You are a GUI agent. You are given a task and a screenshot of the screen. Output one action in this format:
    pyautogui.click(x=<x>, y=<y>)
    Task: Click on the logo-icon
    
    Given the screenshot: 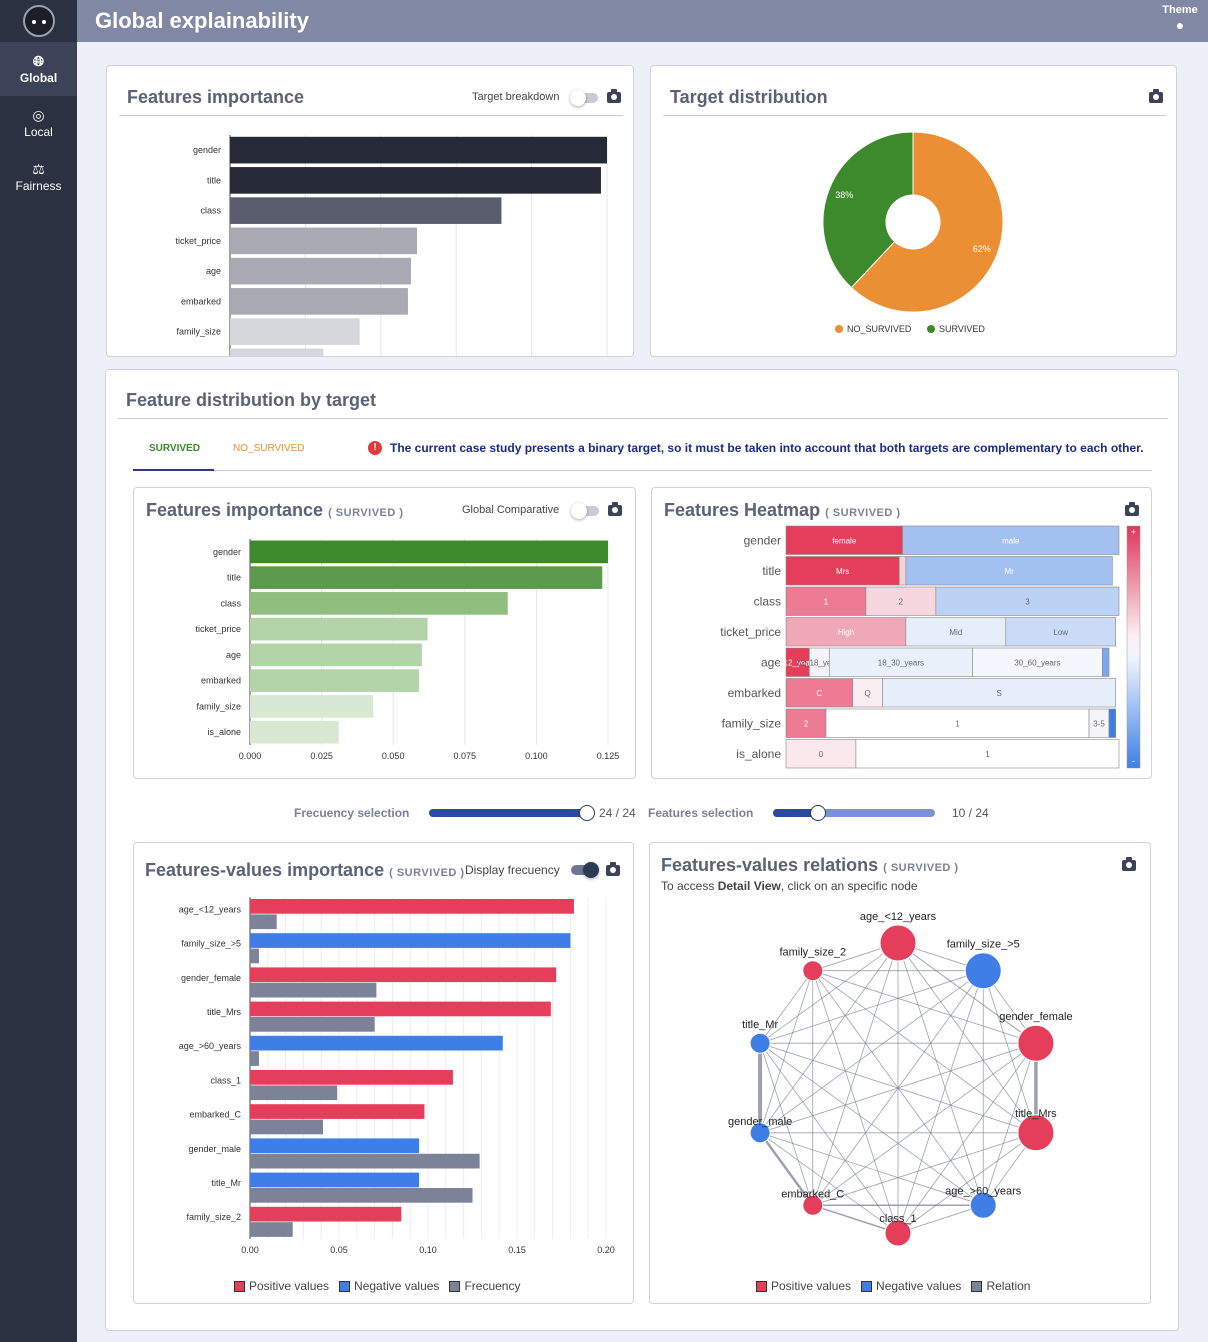 What is the action you would take?
    pyautogui.click(x=38, y=21)
    